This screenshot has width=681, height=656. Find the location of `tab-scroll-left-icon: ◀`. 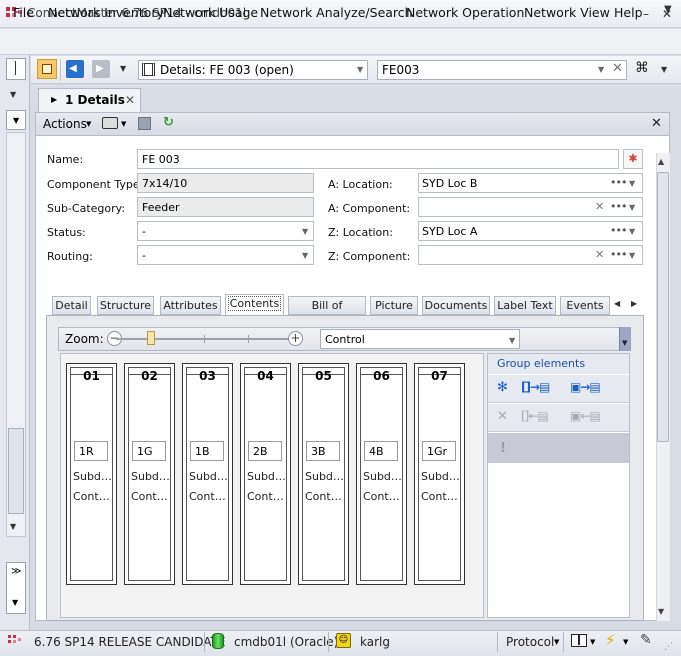

tab-scroll-left-icon: ◀ is located at coordinates (617, 303).